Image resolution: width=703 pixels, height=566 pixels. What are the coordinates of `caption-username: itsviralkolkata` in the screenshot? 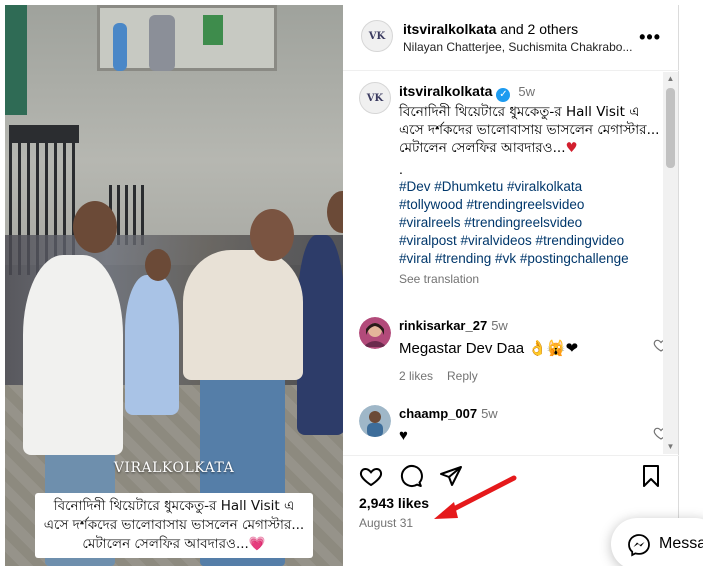 It's located at (445, 91).